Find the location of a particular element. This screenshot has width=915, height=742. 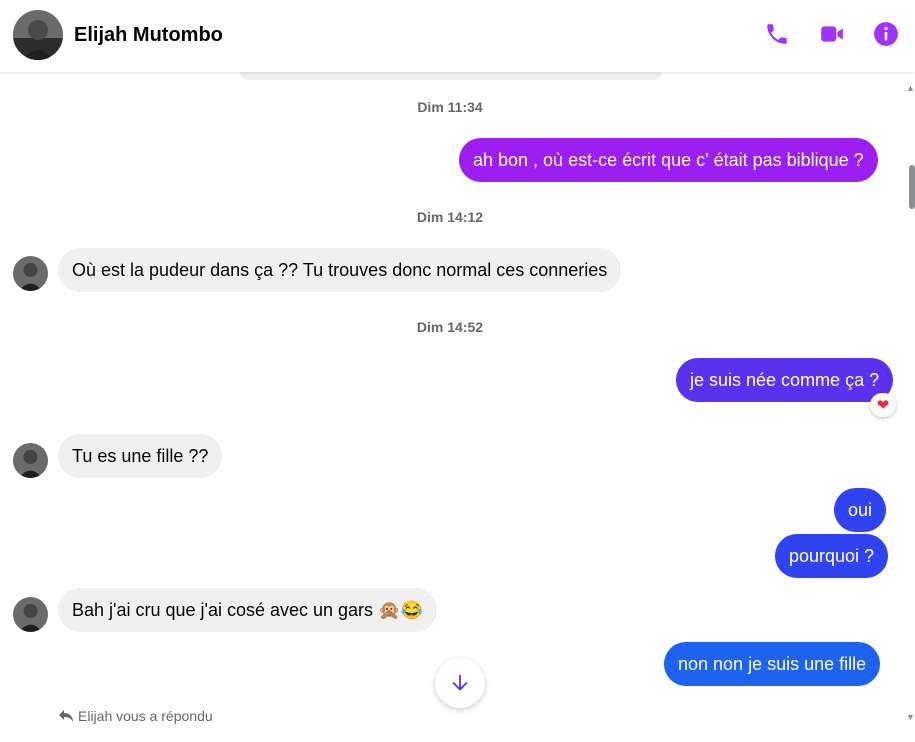

contact-name: Elijah Mutombo is located at coordinates (148, 35).